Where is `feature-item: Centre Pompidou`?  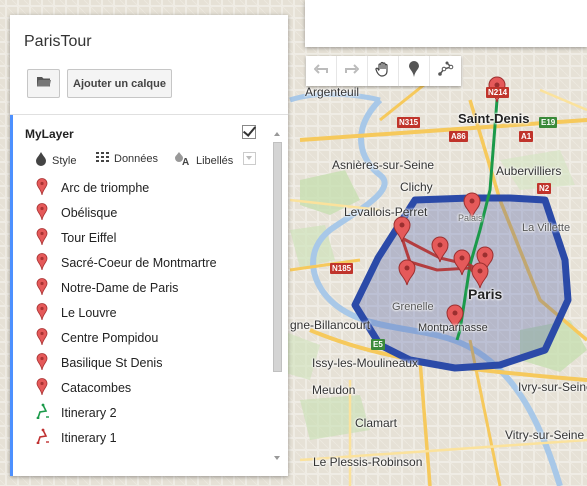
feature-item: Centre Pompidou is located at coordinates (146, 337).